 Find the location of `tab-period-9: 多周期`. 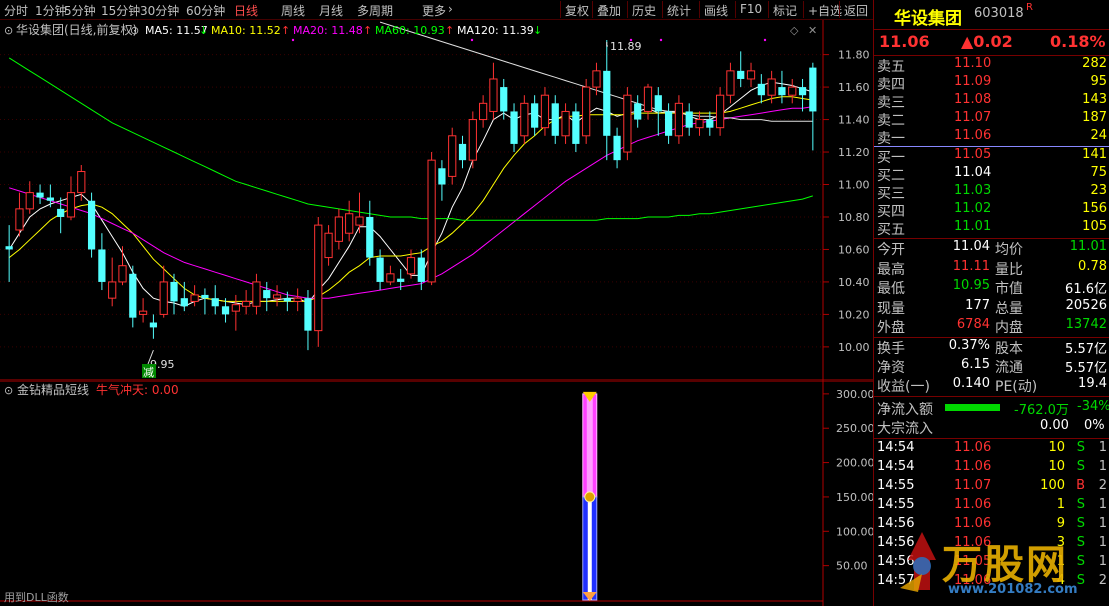

tab-period-9: 多周期 is located at coordinates (375, 10).